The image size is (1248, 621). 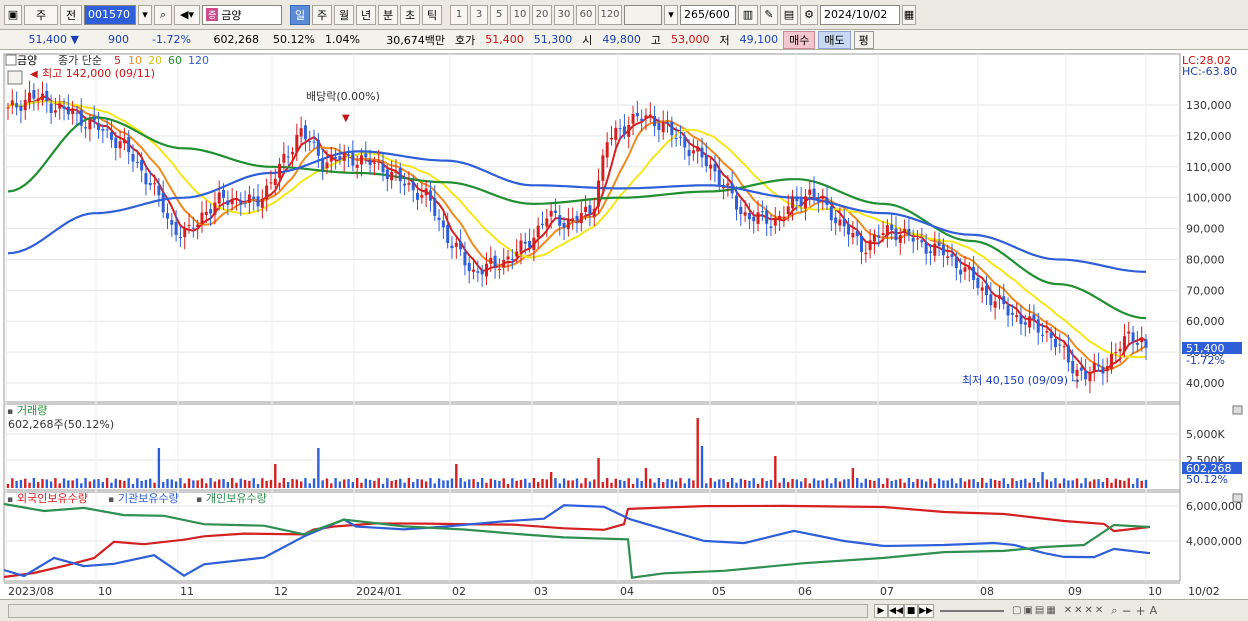 I want to click on buy-button: 매수, so click(x=799, y=39).